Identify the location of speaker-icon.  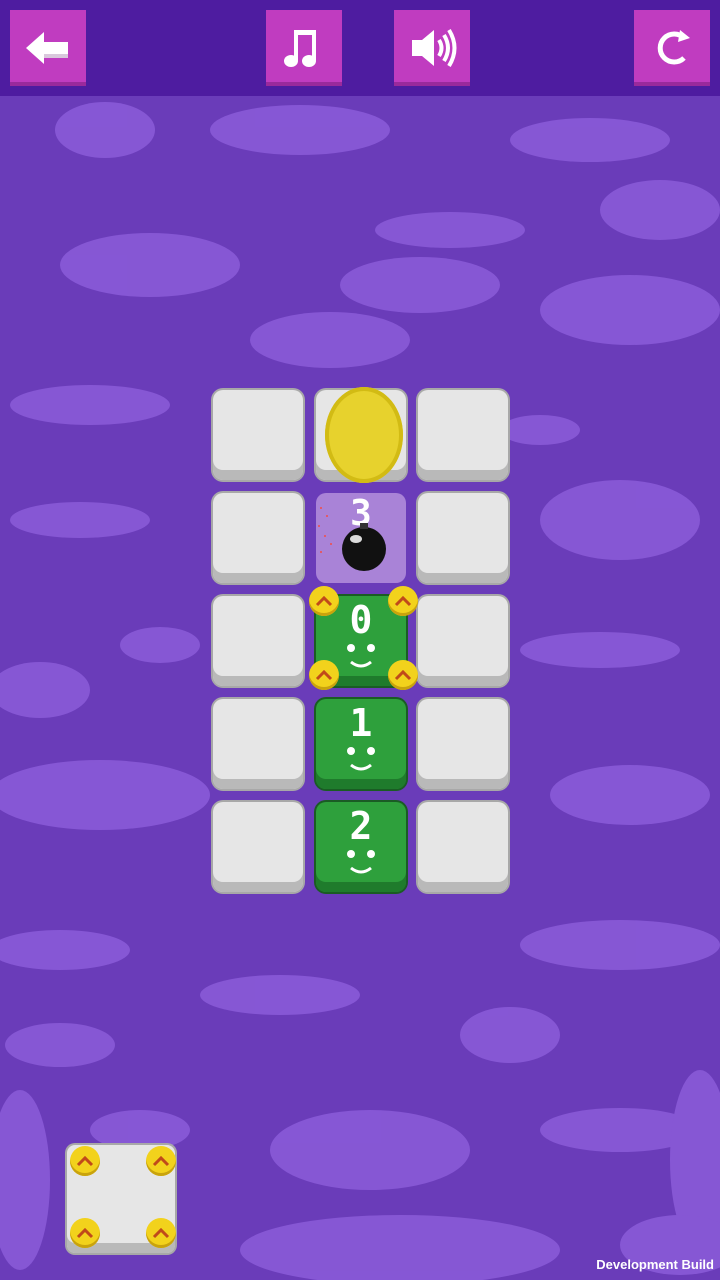
(434, 48).